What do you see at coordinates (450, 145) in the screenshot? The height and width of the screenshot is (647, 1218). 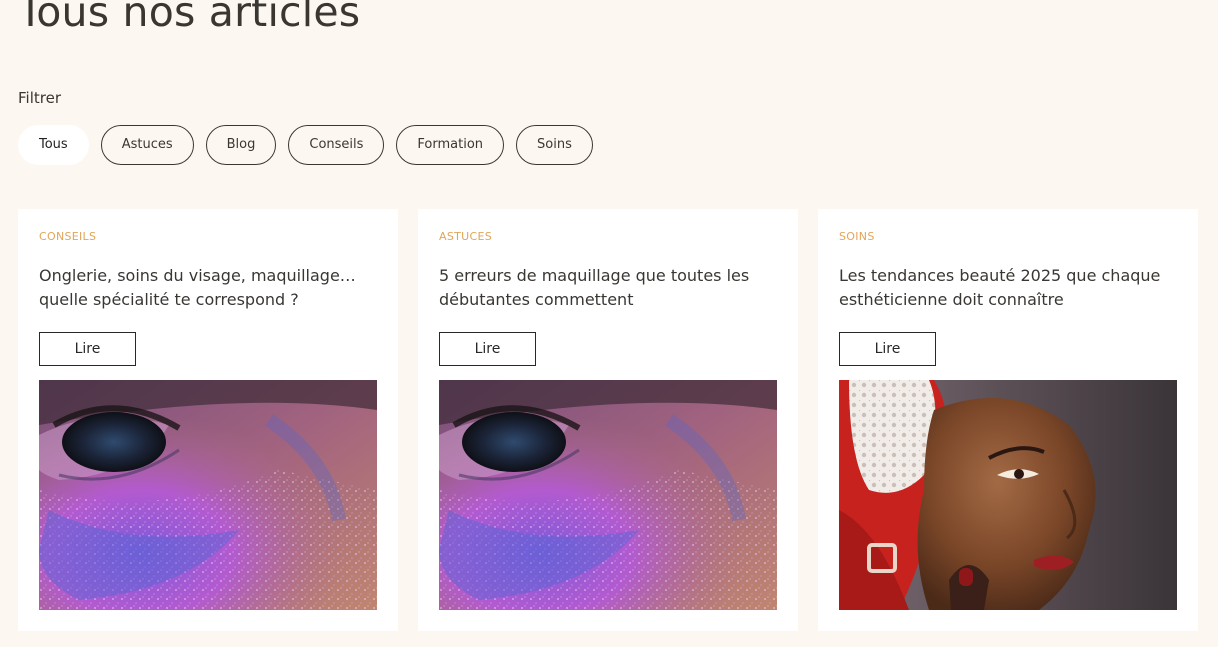 I see `filter-chip-formation: Formation` at bounding box center [450, 145].